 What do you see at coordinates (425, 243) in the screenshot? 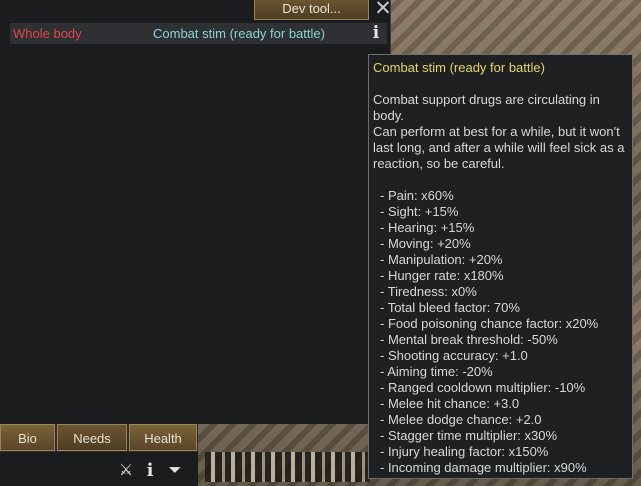
I see `stat-line: - Moving: +20%` at bounding box center [425, 243].